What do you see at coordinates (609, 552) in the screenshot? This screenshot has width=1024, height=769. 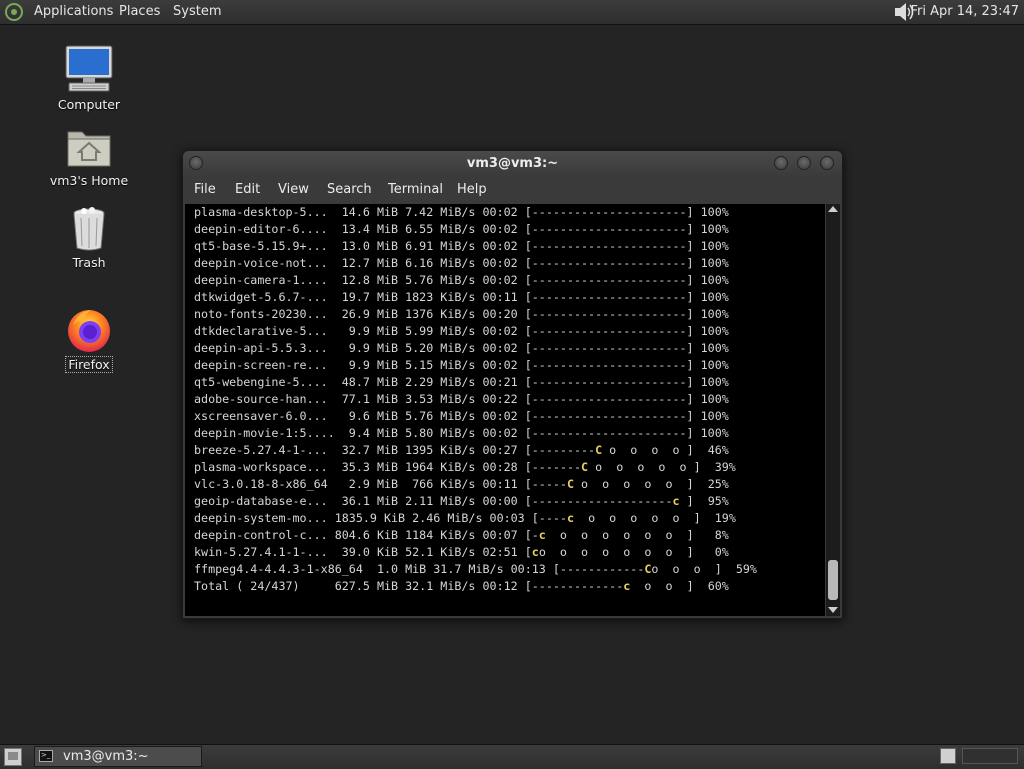 I see `progress-bar: [co o o o o o o ]` at bounding box center [609, 552].